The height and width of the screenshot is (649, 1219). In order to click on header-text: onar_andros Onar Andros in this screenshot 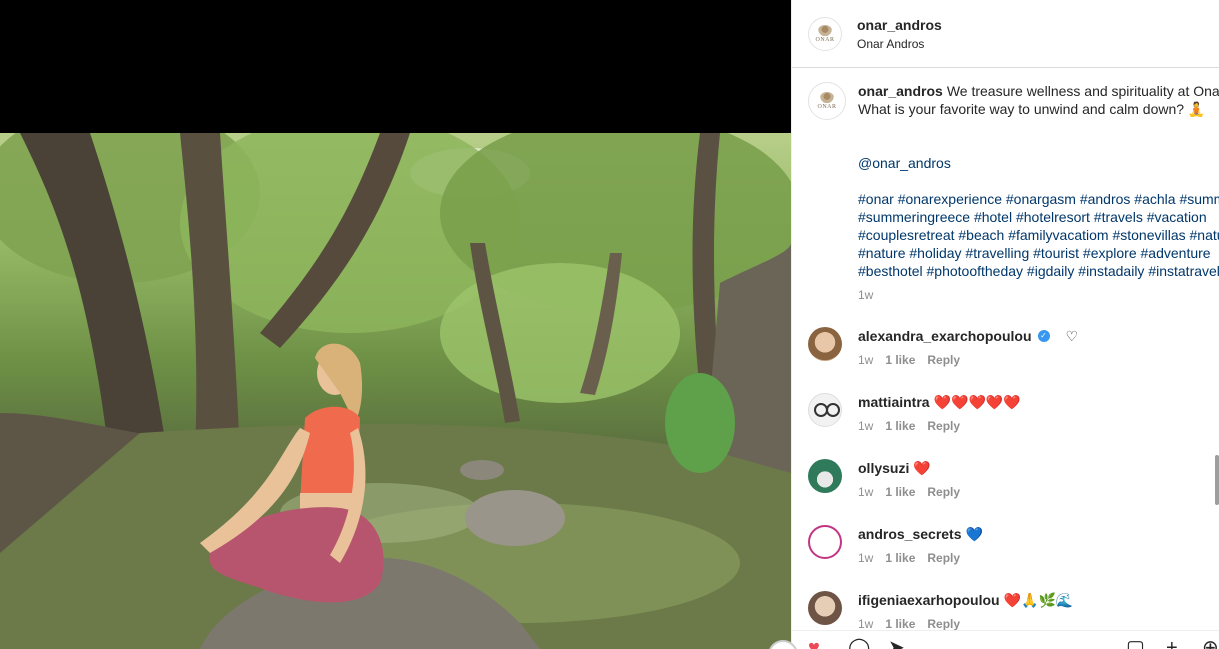, I will do `click(899, 34)`.